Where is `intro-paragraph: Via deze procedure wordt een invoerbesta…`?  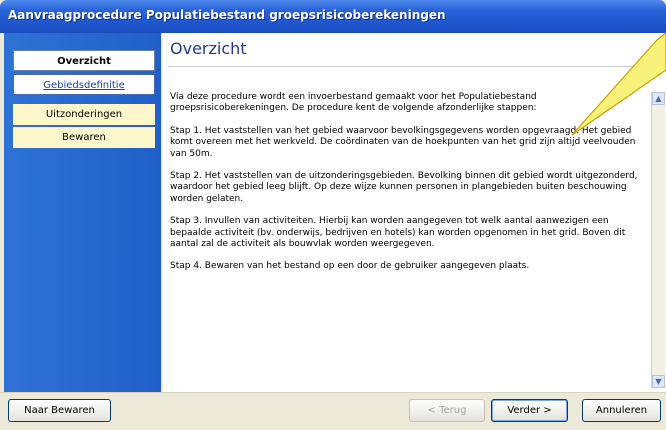
intro-paragraph: Via deze procedure wordt een invoerbesta… is located at coordinates (353, 103).